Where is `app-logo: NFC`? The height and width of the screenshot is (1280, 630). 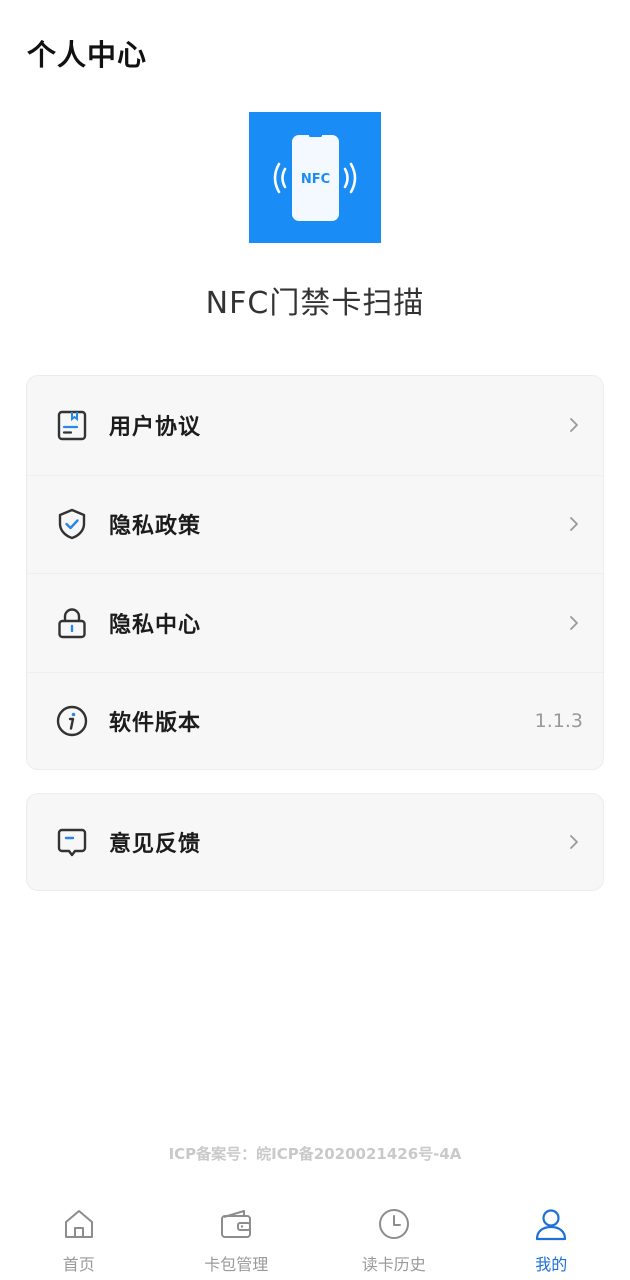 app-logo: NFC is located at coordinates (315, 177).